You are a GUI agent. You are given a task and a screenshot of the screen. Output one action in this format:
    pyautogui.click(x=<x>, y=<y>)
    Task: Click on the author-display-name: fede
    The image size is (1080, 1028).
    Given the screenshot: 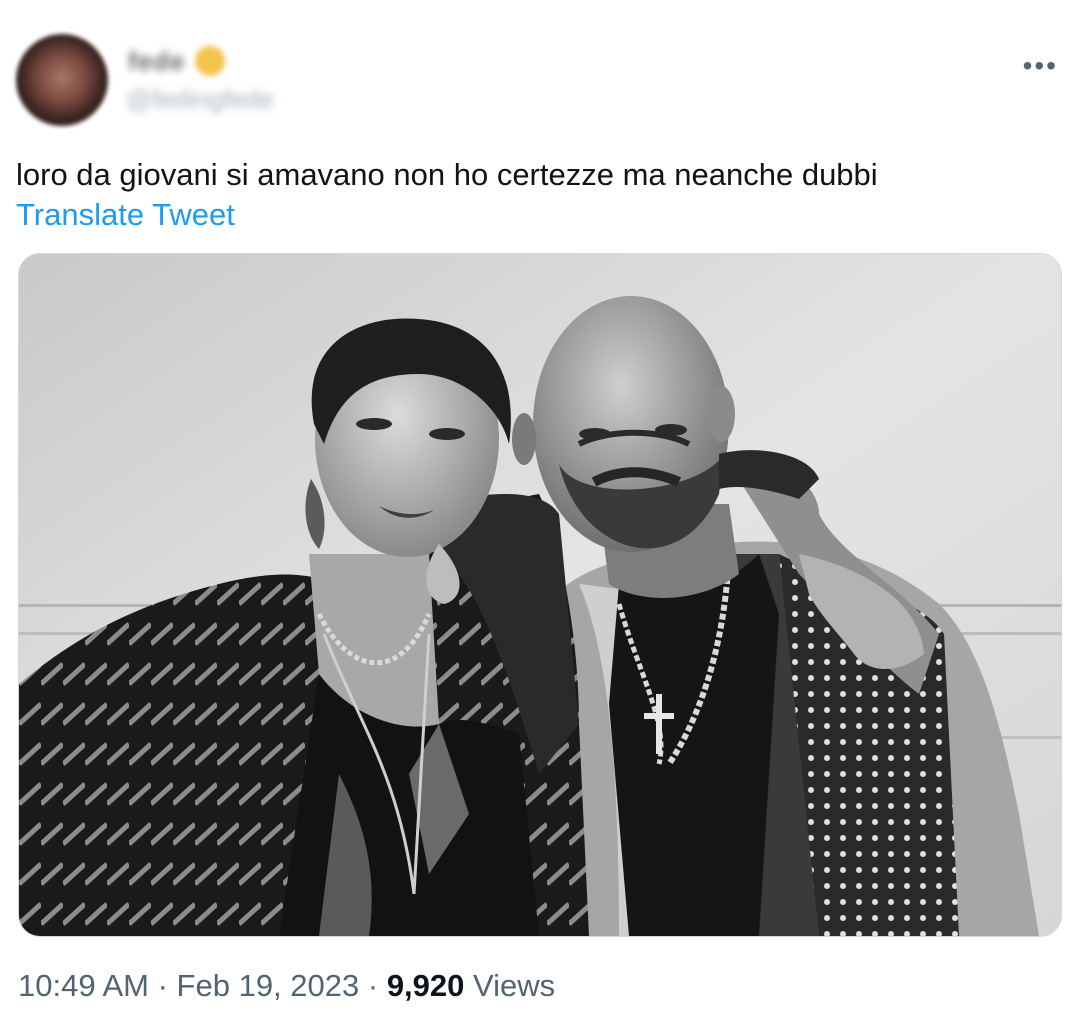 What is the action you would take?
    pyautogui.click(x=156, y=61)
    